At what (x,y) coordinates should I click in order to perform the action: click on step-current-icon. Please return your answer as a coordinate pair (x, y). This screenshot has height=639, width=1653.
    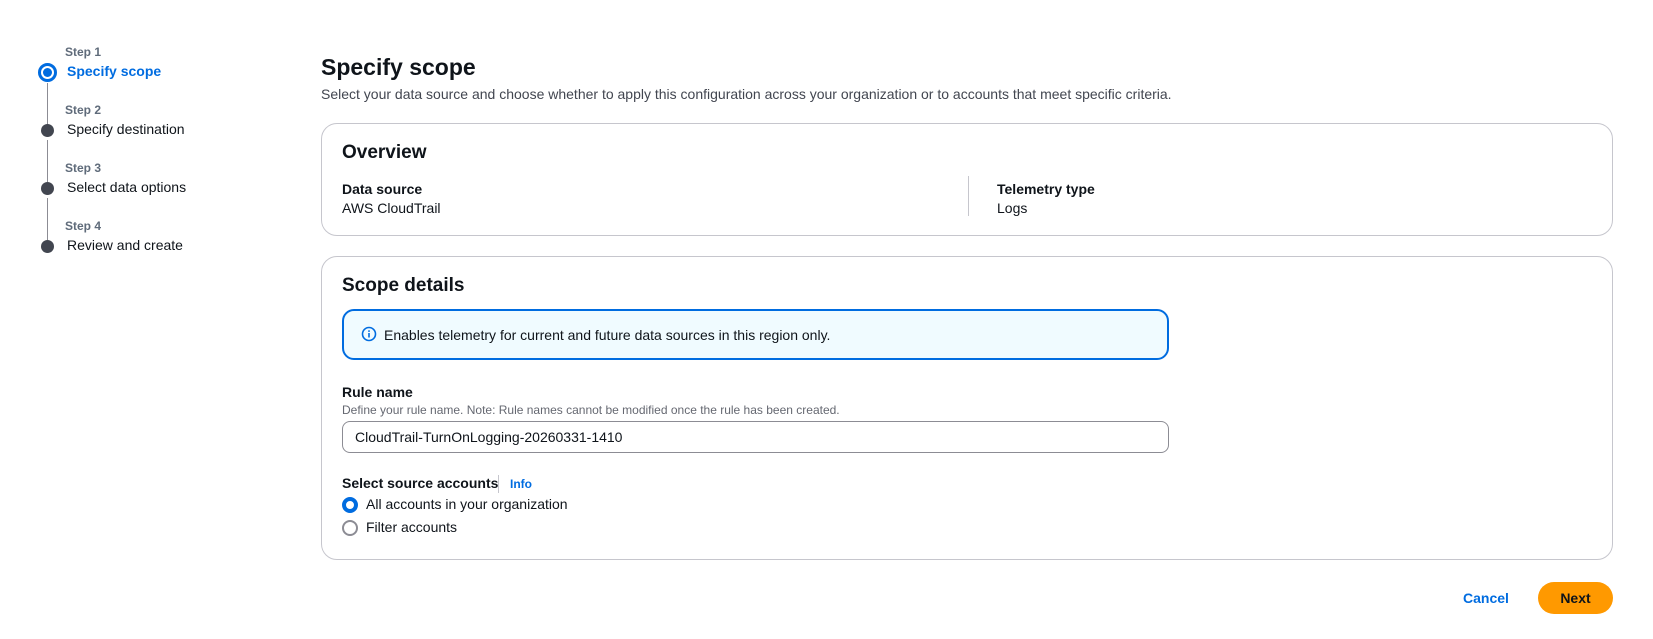
    Looking at the image, I should click on (47, 72).